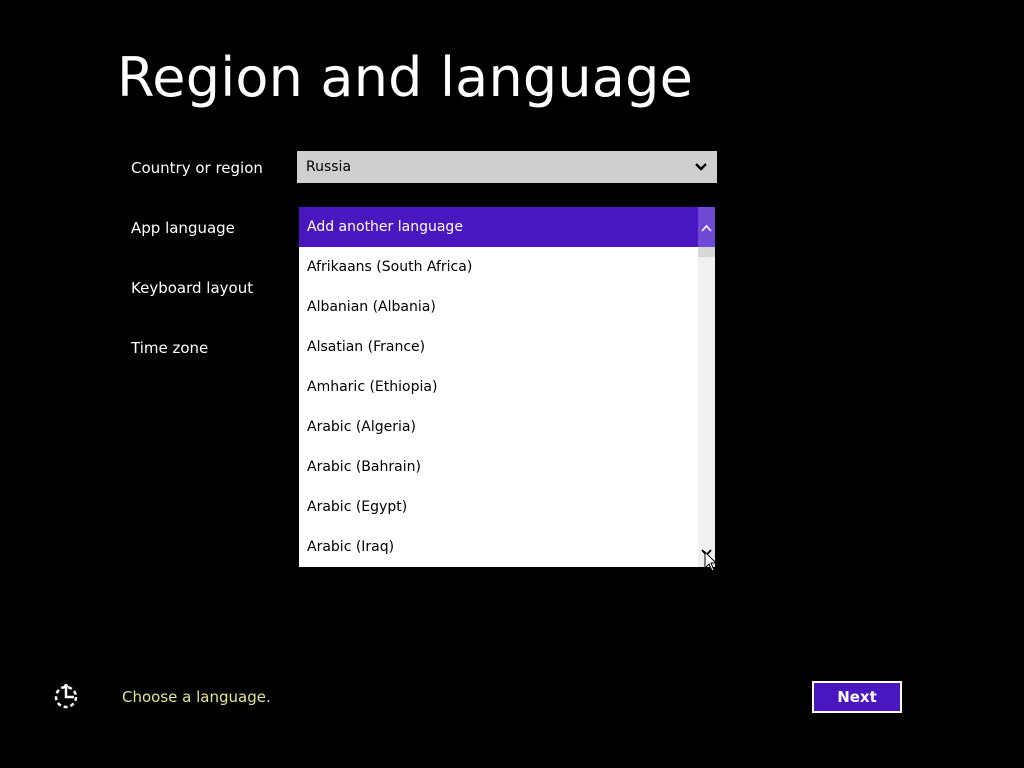 This screenshot has height=768, width=1024. I want to click on language-option: Arabic (Egypt), so click(498, 507).